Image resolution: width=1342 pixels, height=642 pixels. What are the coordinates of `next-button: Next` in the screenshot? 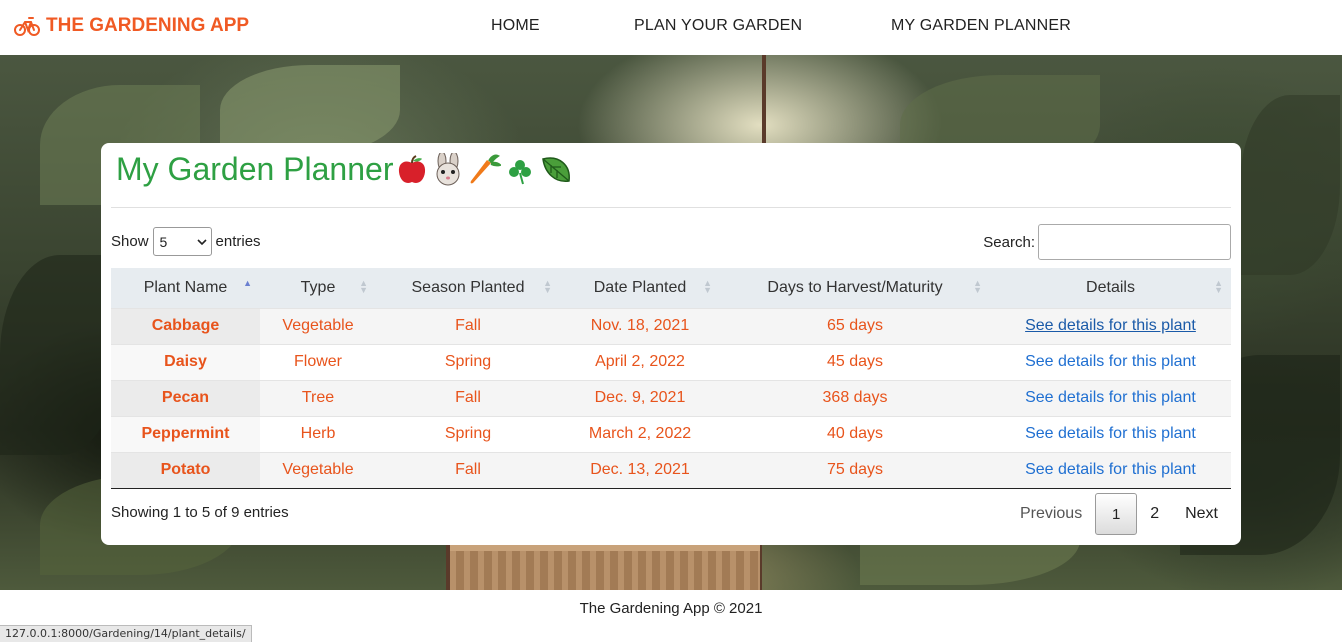 It's located at (1201, 514).